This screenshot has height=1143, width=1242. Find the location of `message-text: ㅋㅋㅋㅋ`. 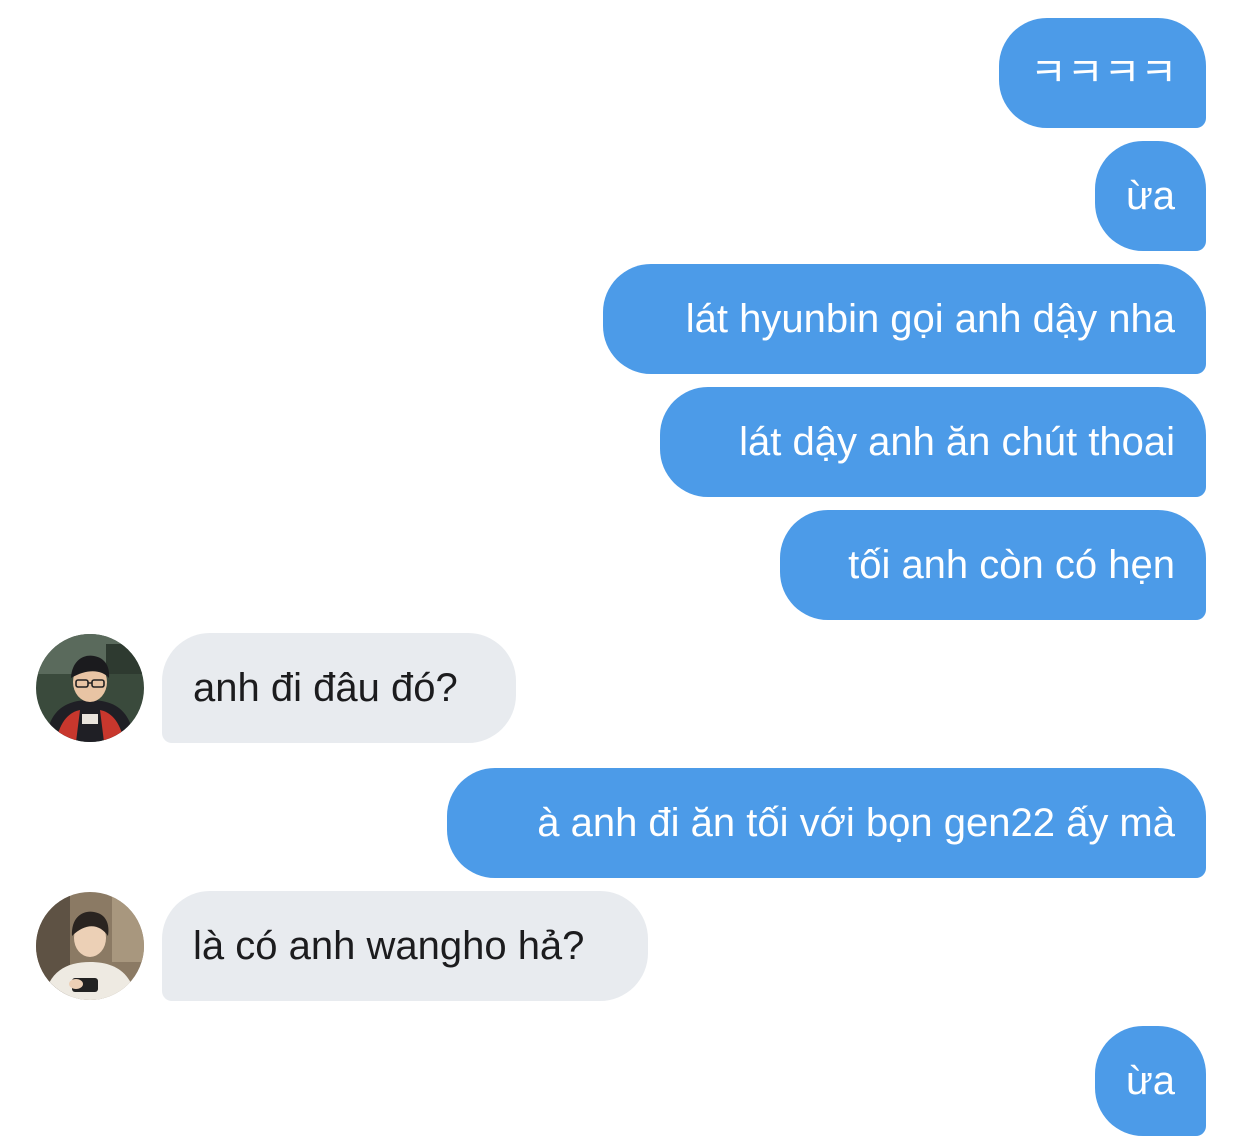

message-text: ㅋㅋㅋㅋ is located at coordinates (1104, 73).